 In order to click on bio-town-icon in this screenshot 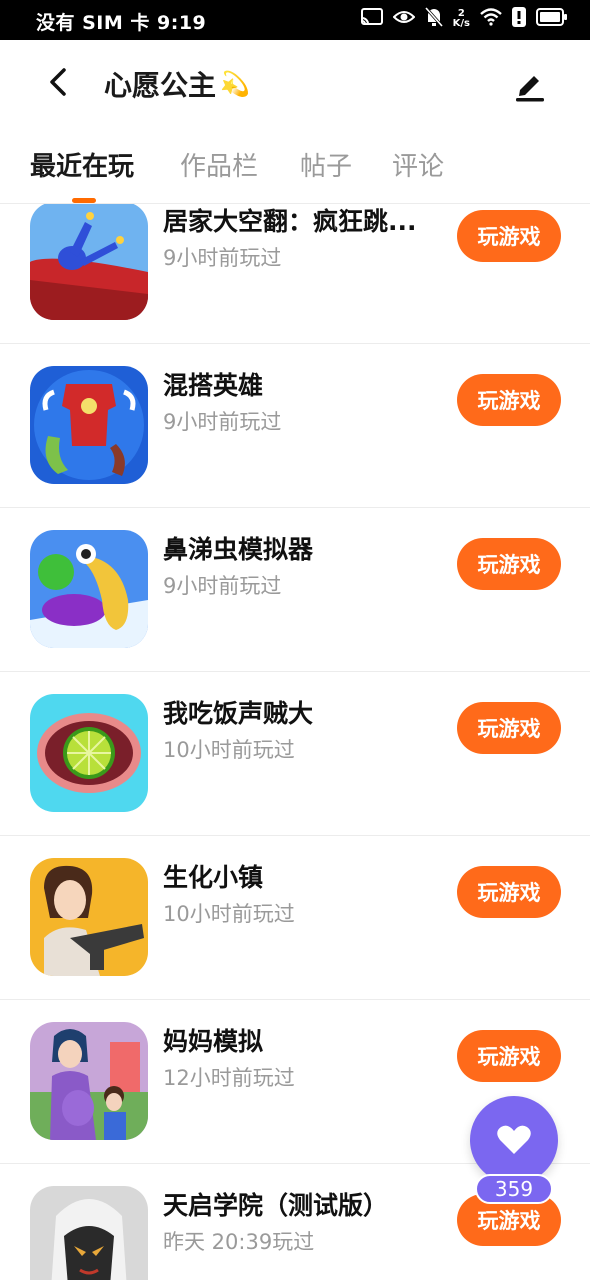, I will do `click(89, 917)`.